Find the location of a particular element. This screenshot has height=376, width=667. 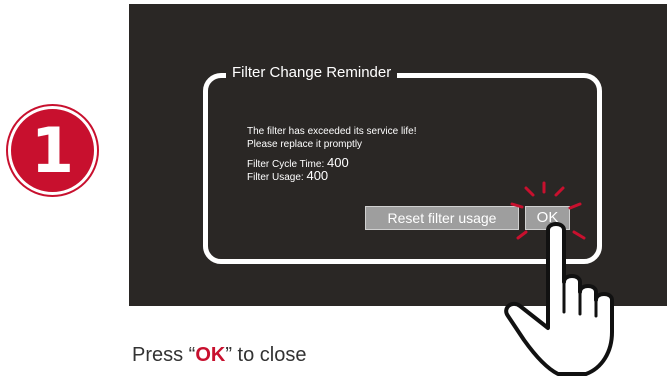

step-number: 1 is located at coordinates (52, 150).